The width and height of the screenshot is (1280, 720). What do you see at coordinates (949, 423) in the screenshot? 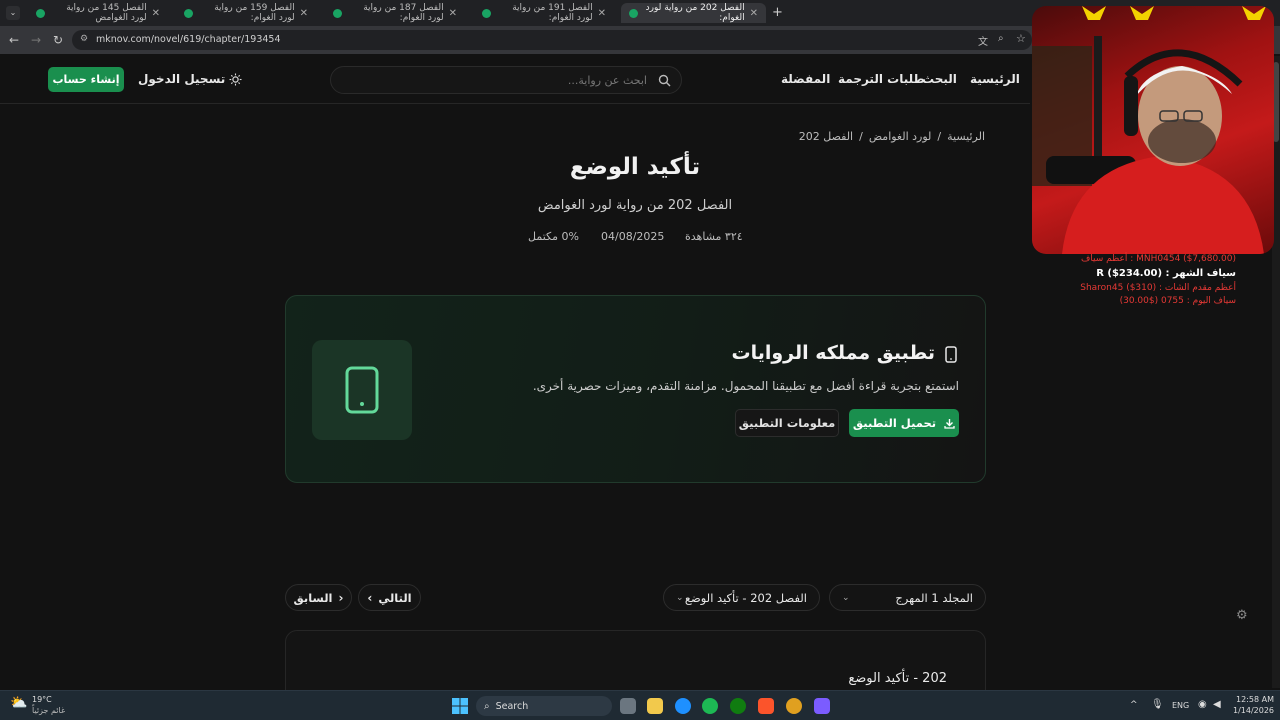
I see `download-icon` at bounding box center [949, 423].